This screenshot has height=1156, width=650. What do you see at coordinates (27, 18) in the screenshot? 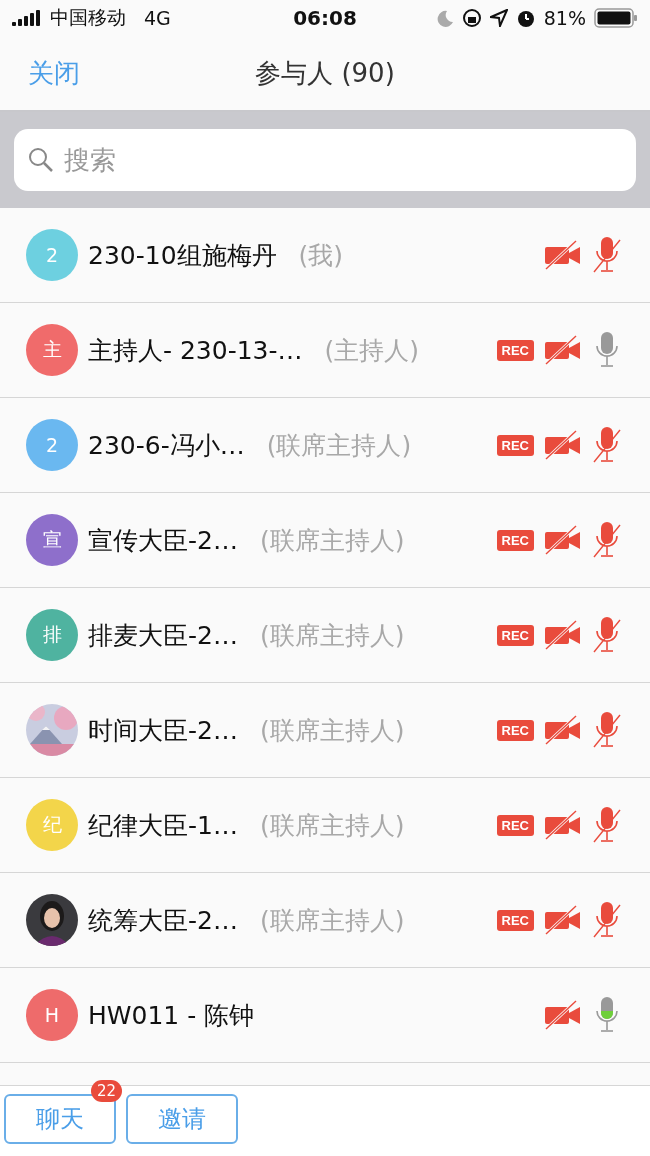
I see `signal-icon` at bounding box center [27, 18].